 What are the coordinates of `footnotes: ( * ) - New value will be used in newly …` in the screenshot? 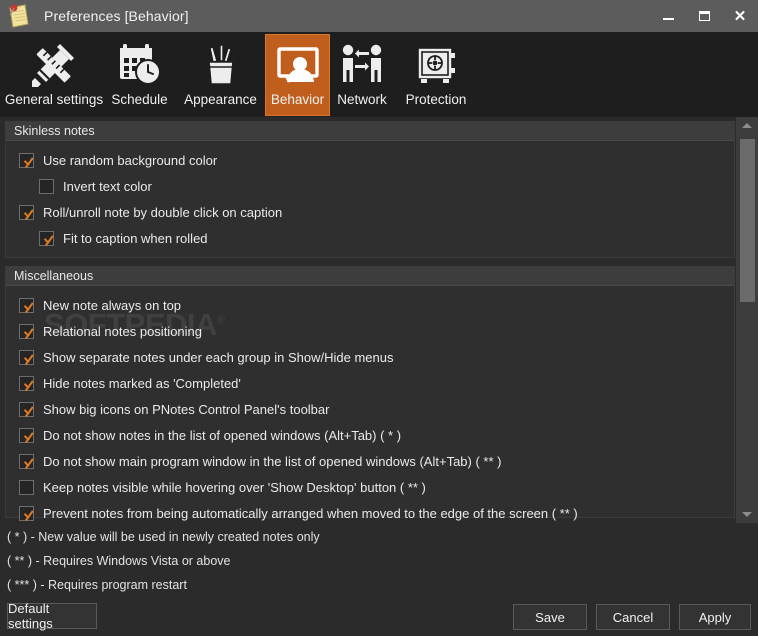 It's located at (379, 562).